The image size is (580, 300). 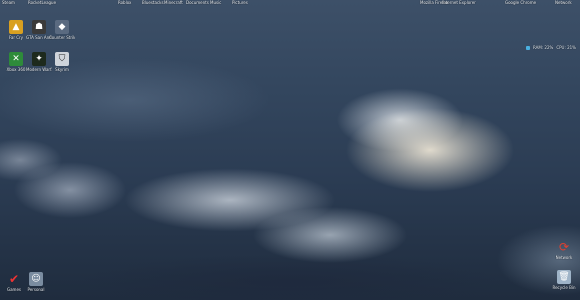 I want to click on top-icon-label: Pictures, so click(x=240, y=2).